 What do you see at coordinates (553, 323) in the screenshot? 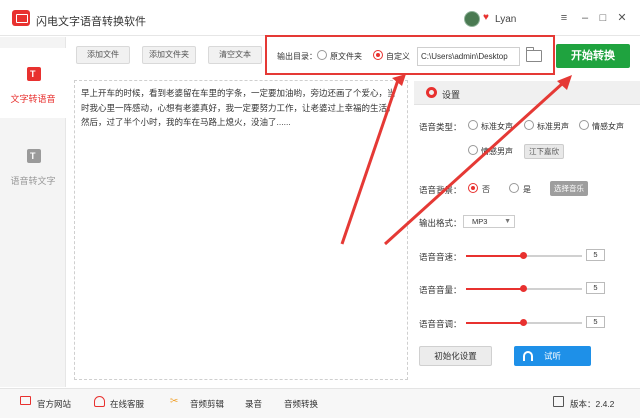
I see `pitch-slider-track` at bounding box center [553, 323].